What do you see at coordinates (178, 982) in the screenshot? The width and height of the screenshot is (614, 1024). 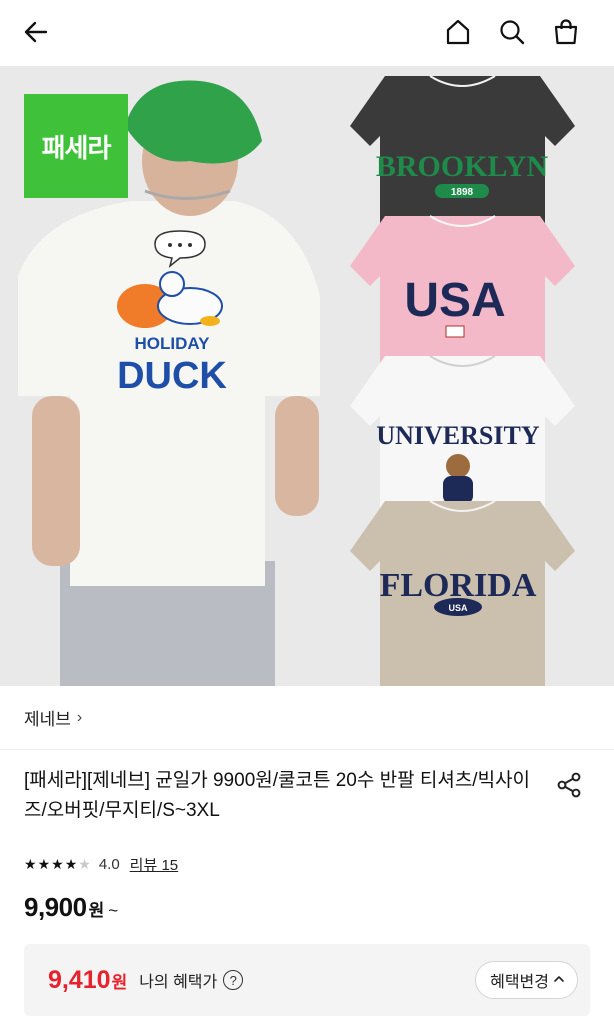 I see `benefit-label: 나의 혜택가` at bounding box center [178, 982].